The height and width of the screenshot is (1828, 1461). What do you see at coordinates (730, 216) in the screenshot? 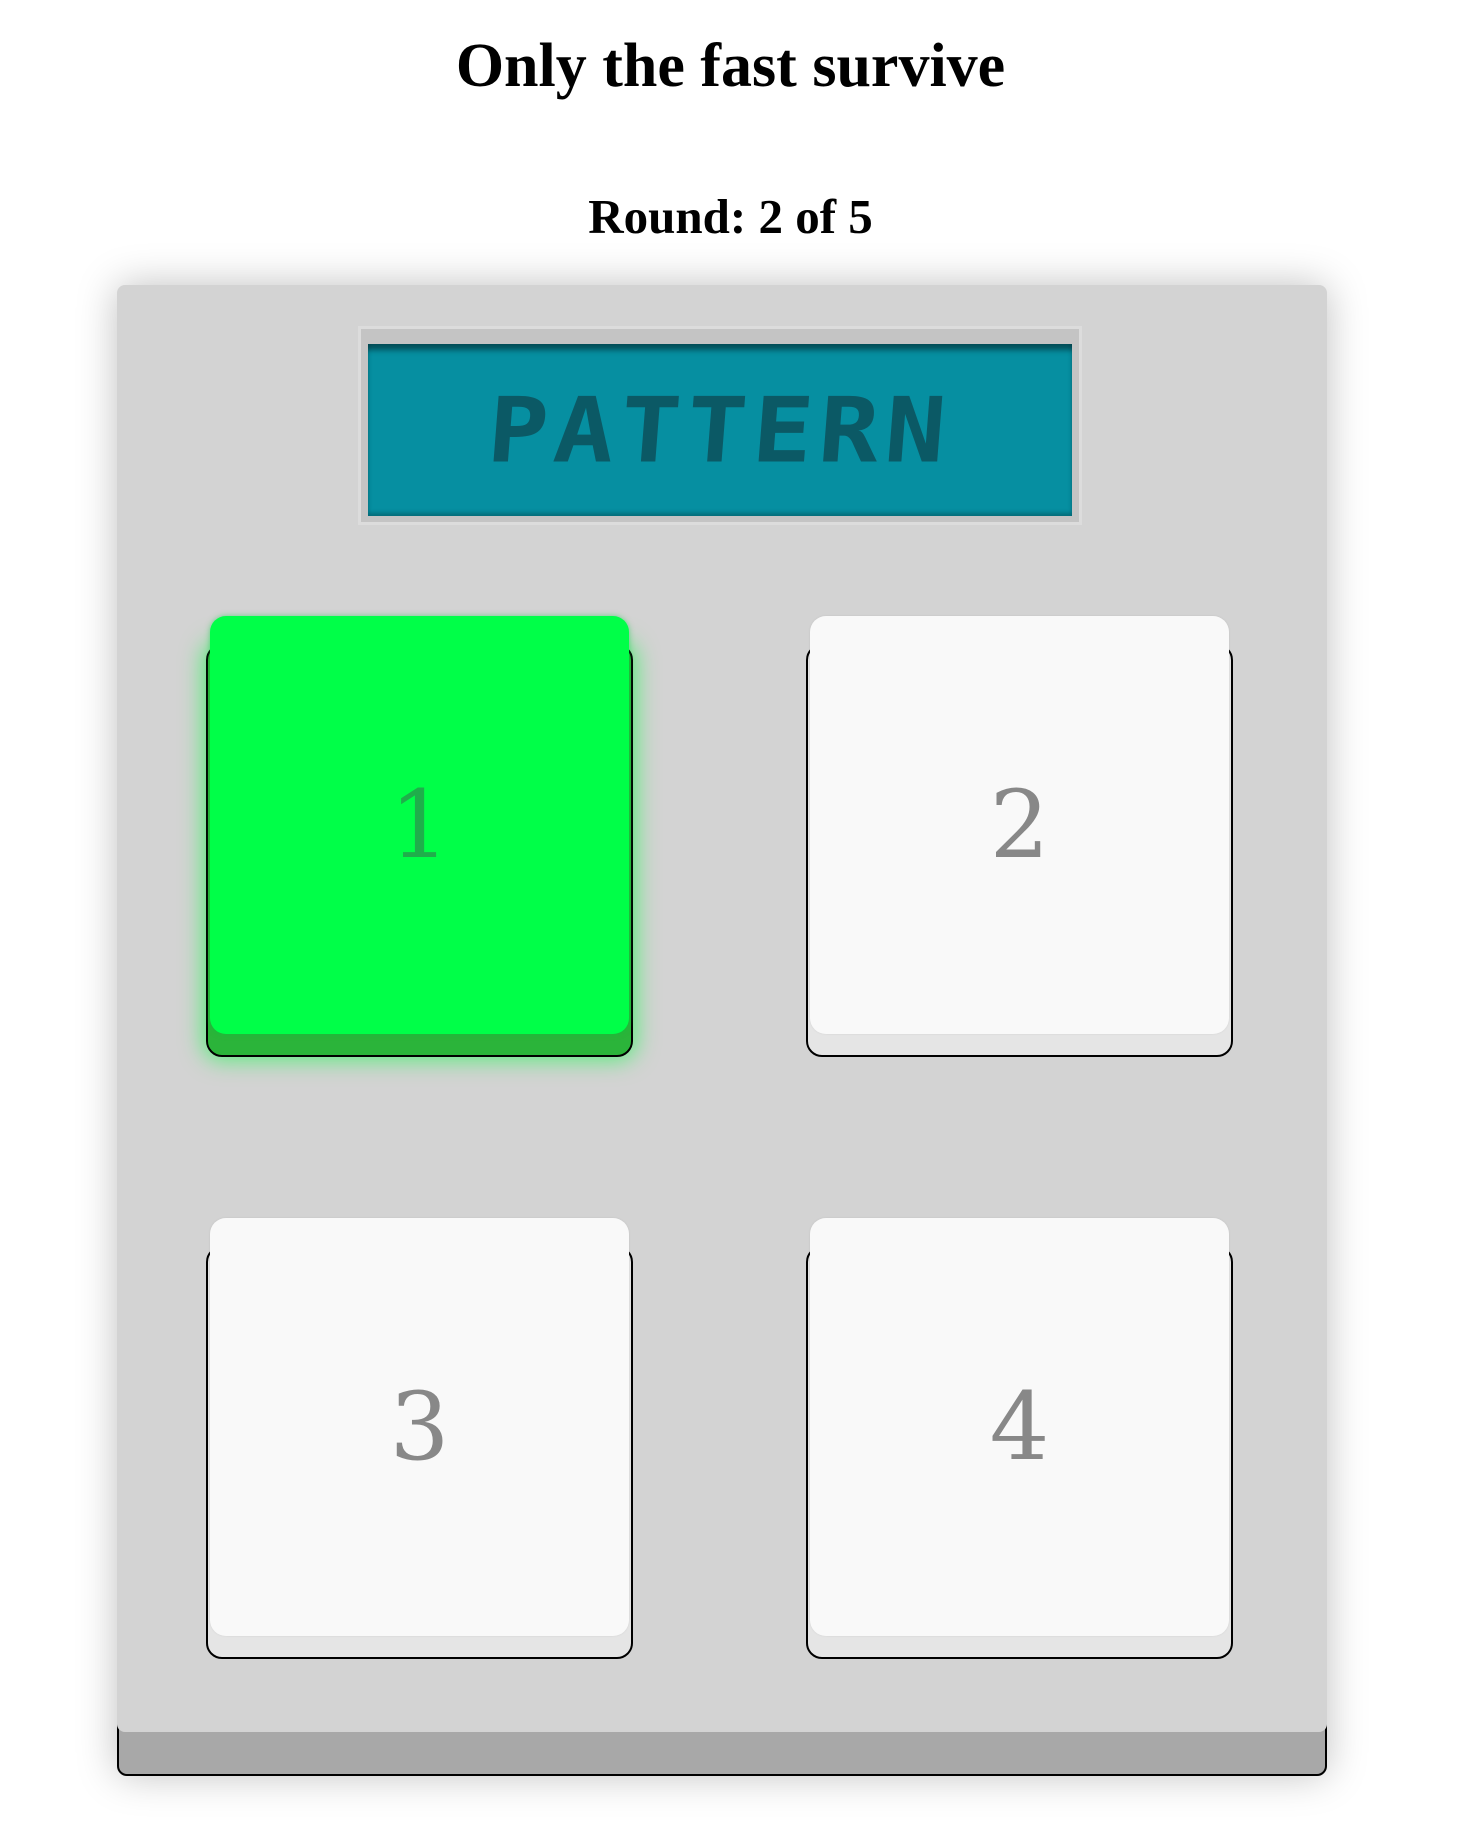
I see `round-counter: Round: 2 of 5` at bounding box center [730, 216].